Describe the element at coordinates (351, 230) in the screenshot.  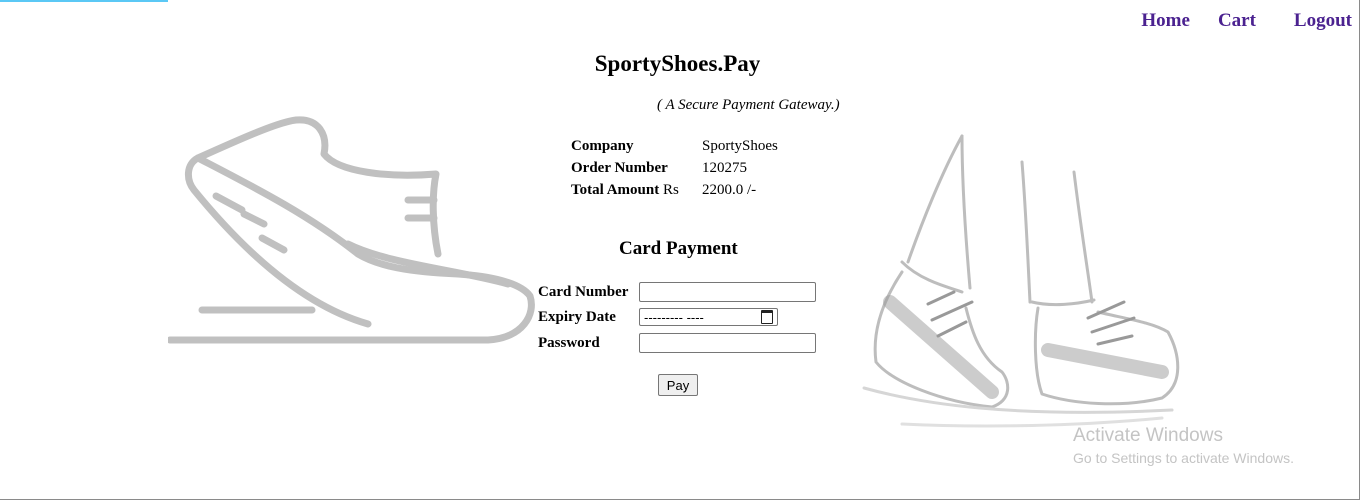
I see `running-shoe-icon` at that location.